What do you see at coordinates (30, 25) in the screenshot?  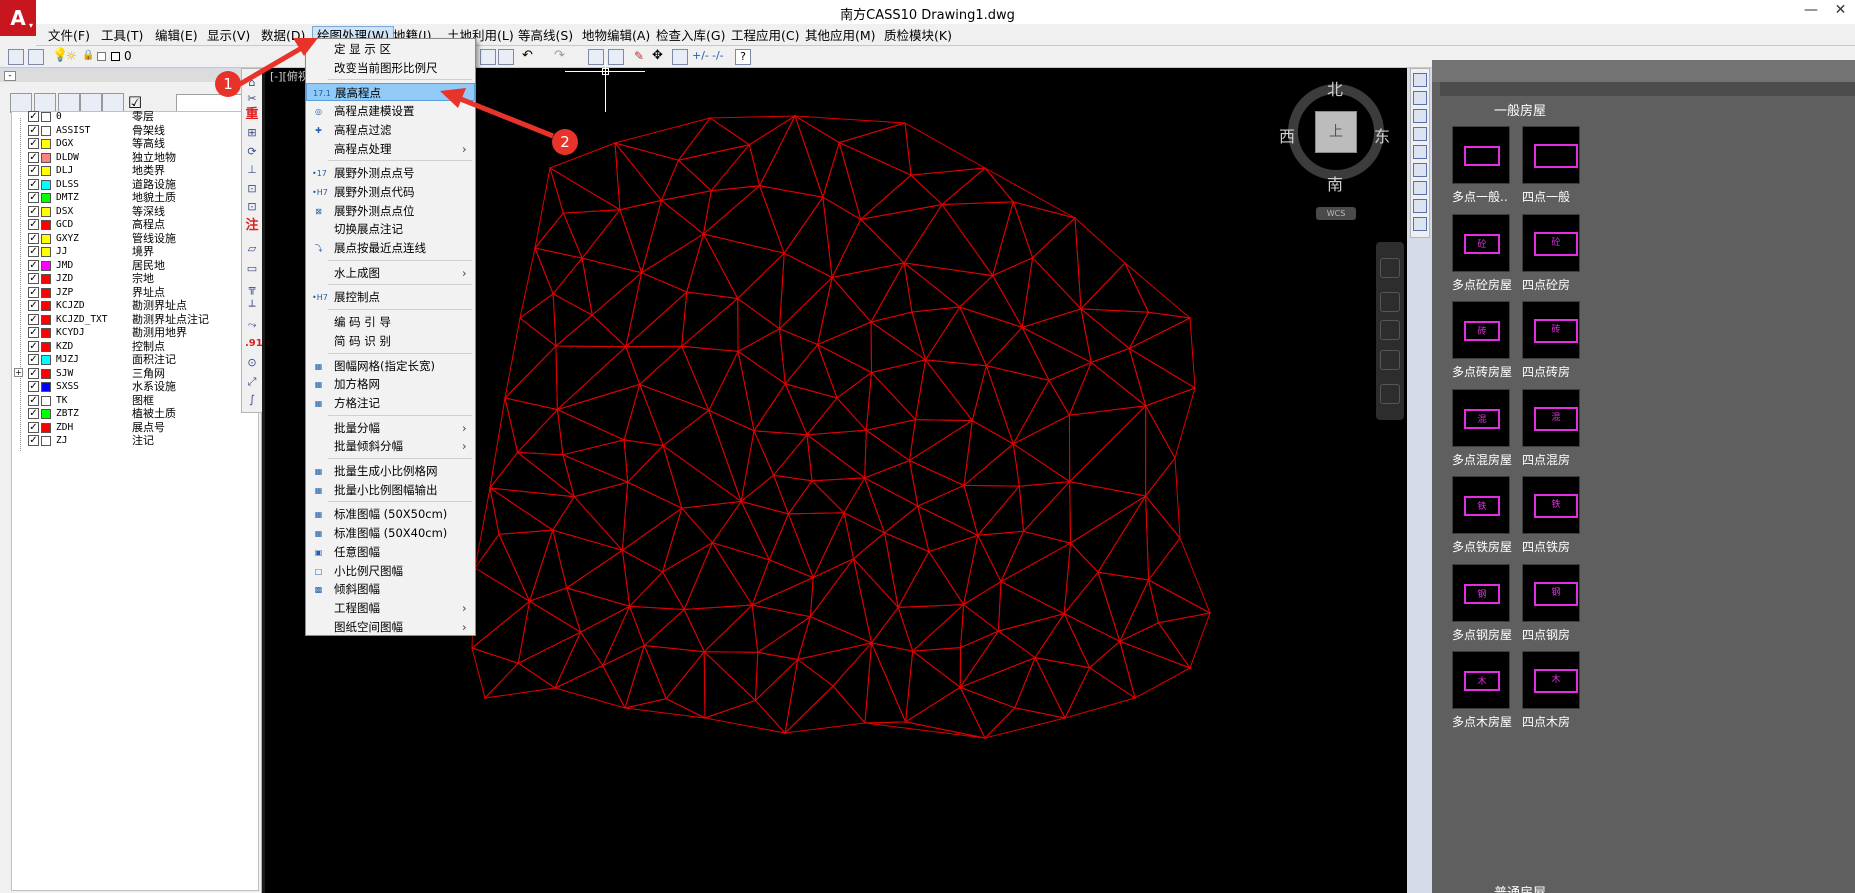 I see `chevron-down-icon: ▾` at bounding box center [30, 25].